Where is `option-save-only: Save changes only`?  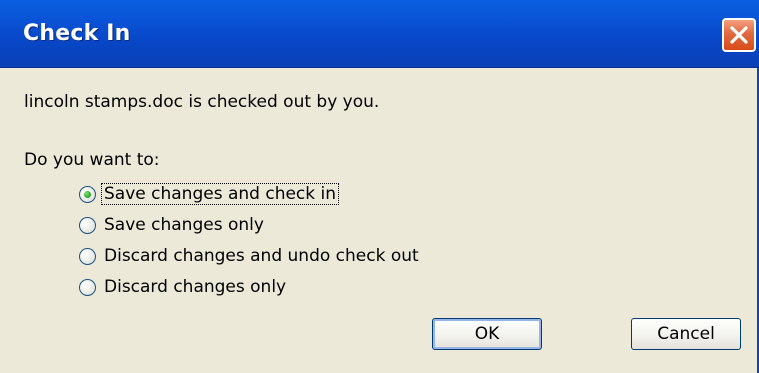
option-save-only: Save changes only is located at coordinates (172, 225).